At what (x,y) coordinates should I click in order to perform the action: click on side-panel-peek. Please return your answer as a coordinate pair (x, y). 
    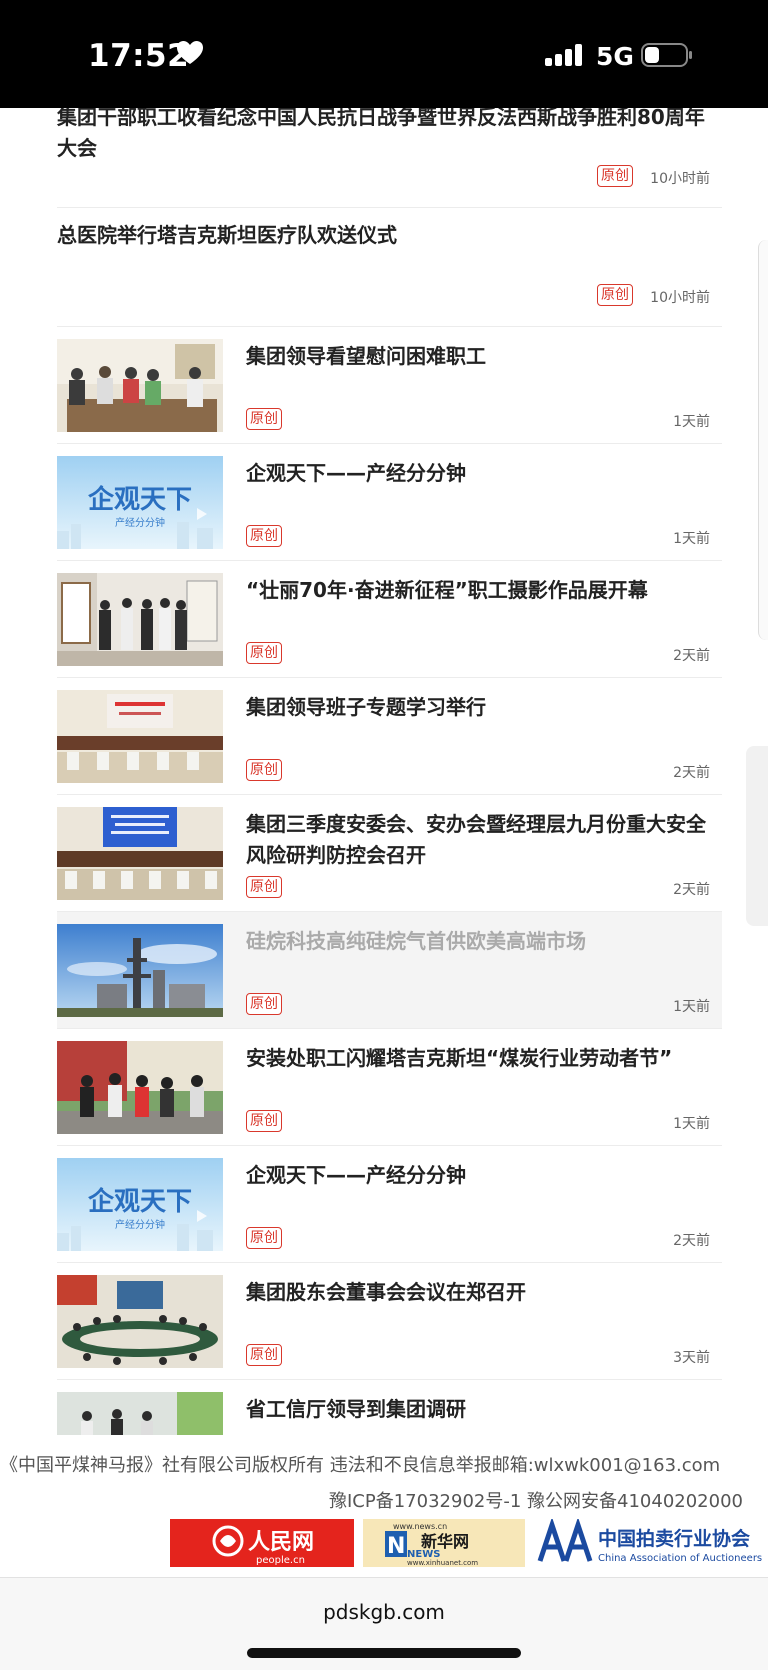
    Looking at the image, I should click on (763, 440).